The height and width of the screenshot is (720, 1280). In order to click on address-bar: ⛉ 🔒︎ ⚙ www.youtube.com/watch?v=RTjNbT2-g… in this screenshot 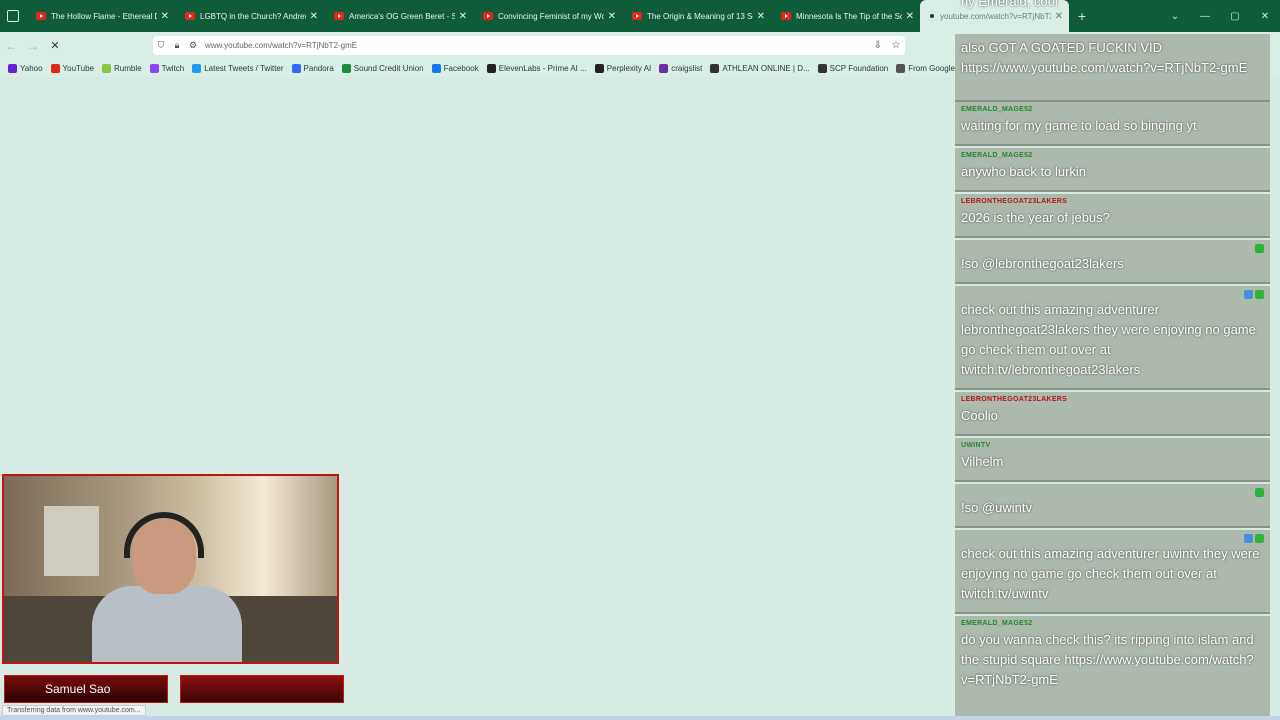, I will do `click(529, 45)`.